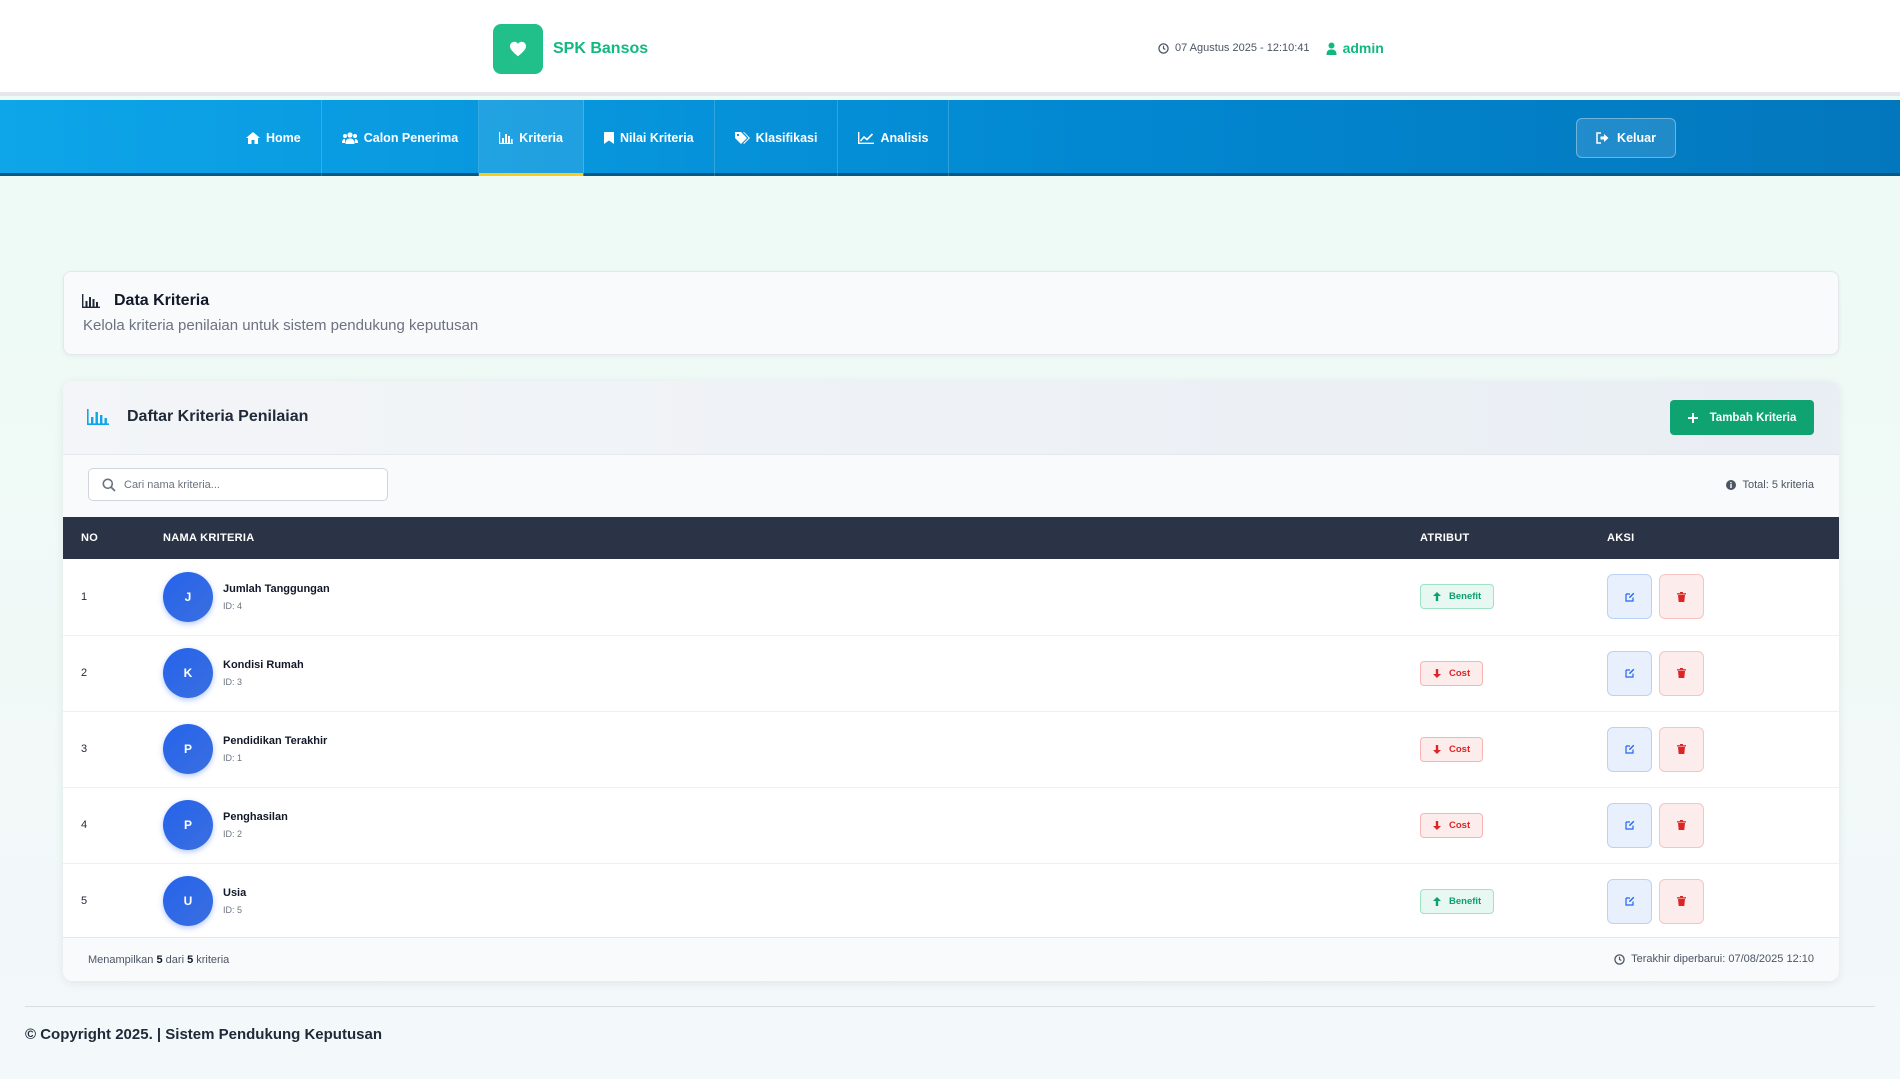 The image size is (1900, 1079). What do you see at coordinates (233, 605) in the screenshot?
I see `criteria-id: ID: 4` at bounding box center [233, 605].